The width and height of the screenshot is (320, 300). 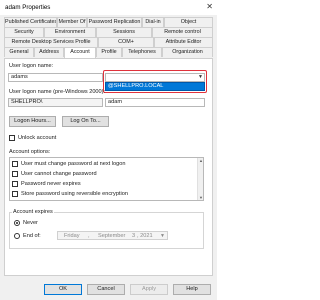 I want to click on tab-published-certificates: Published Certificates, so click(x=30, y=22).